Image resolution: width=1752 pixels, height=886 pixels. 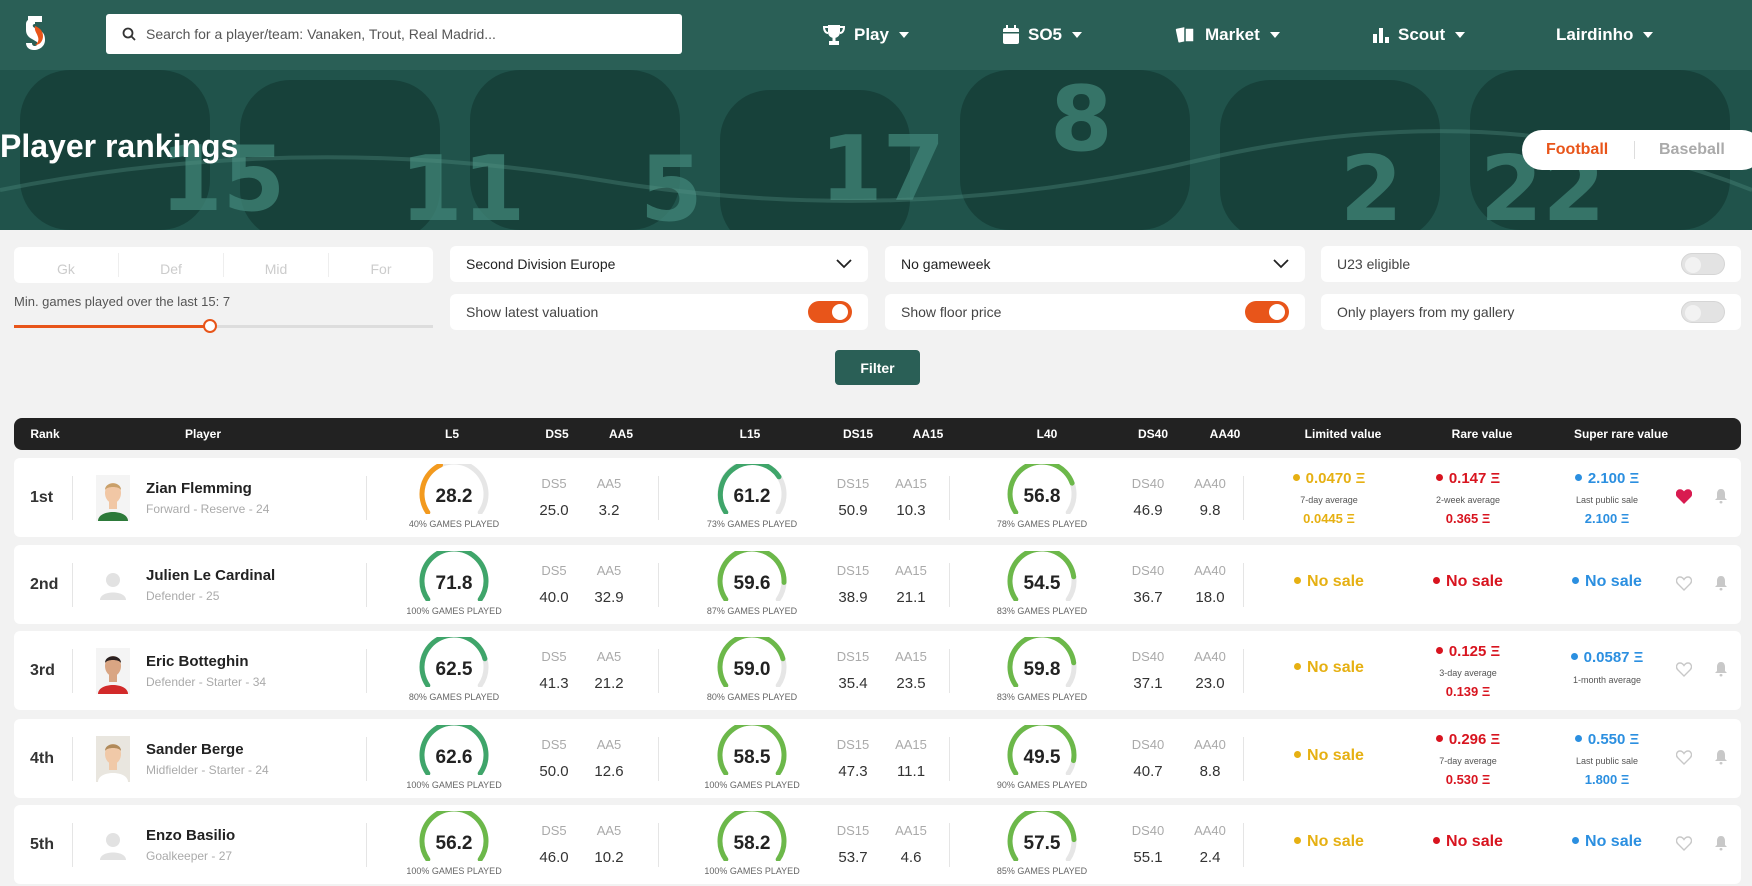 What do you see at coordinates (911, 570) in the screenshot?
I see `stat-label: AA15` at bounding box center [911, 570].